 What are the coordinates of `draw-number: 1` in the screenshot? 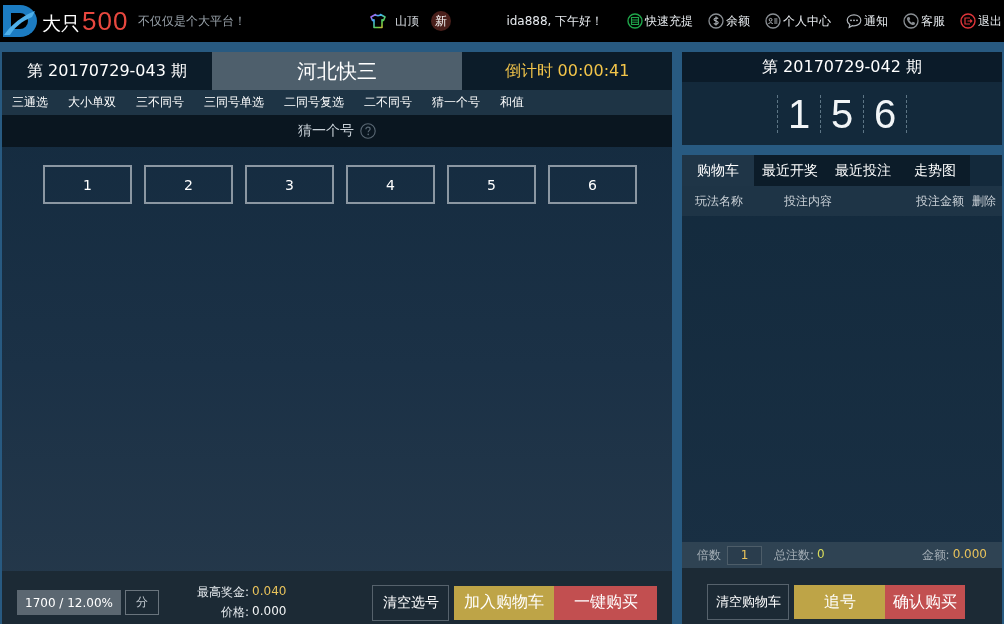 It's located at (799, 113).